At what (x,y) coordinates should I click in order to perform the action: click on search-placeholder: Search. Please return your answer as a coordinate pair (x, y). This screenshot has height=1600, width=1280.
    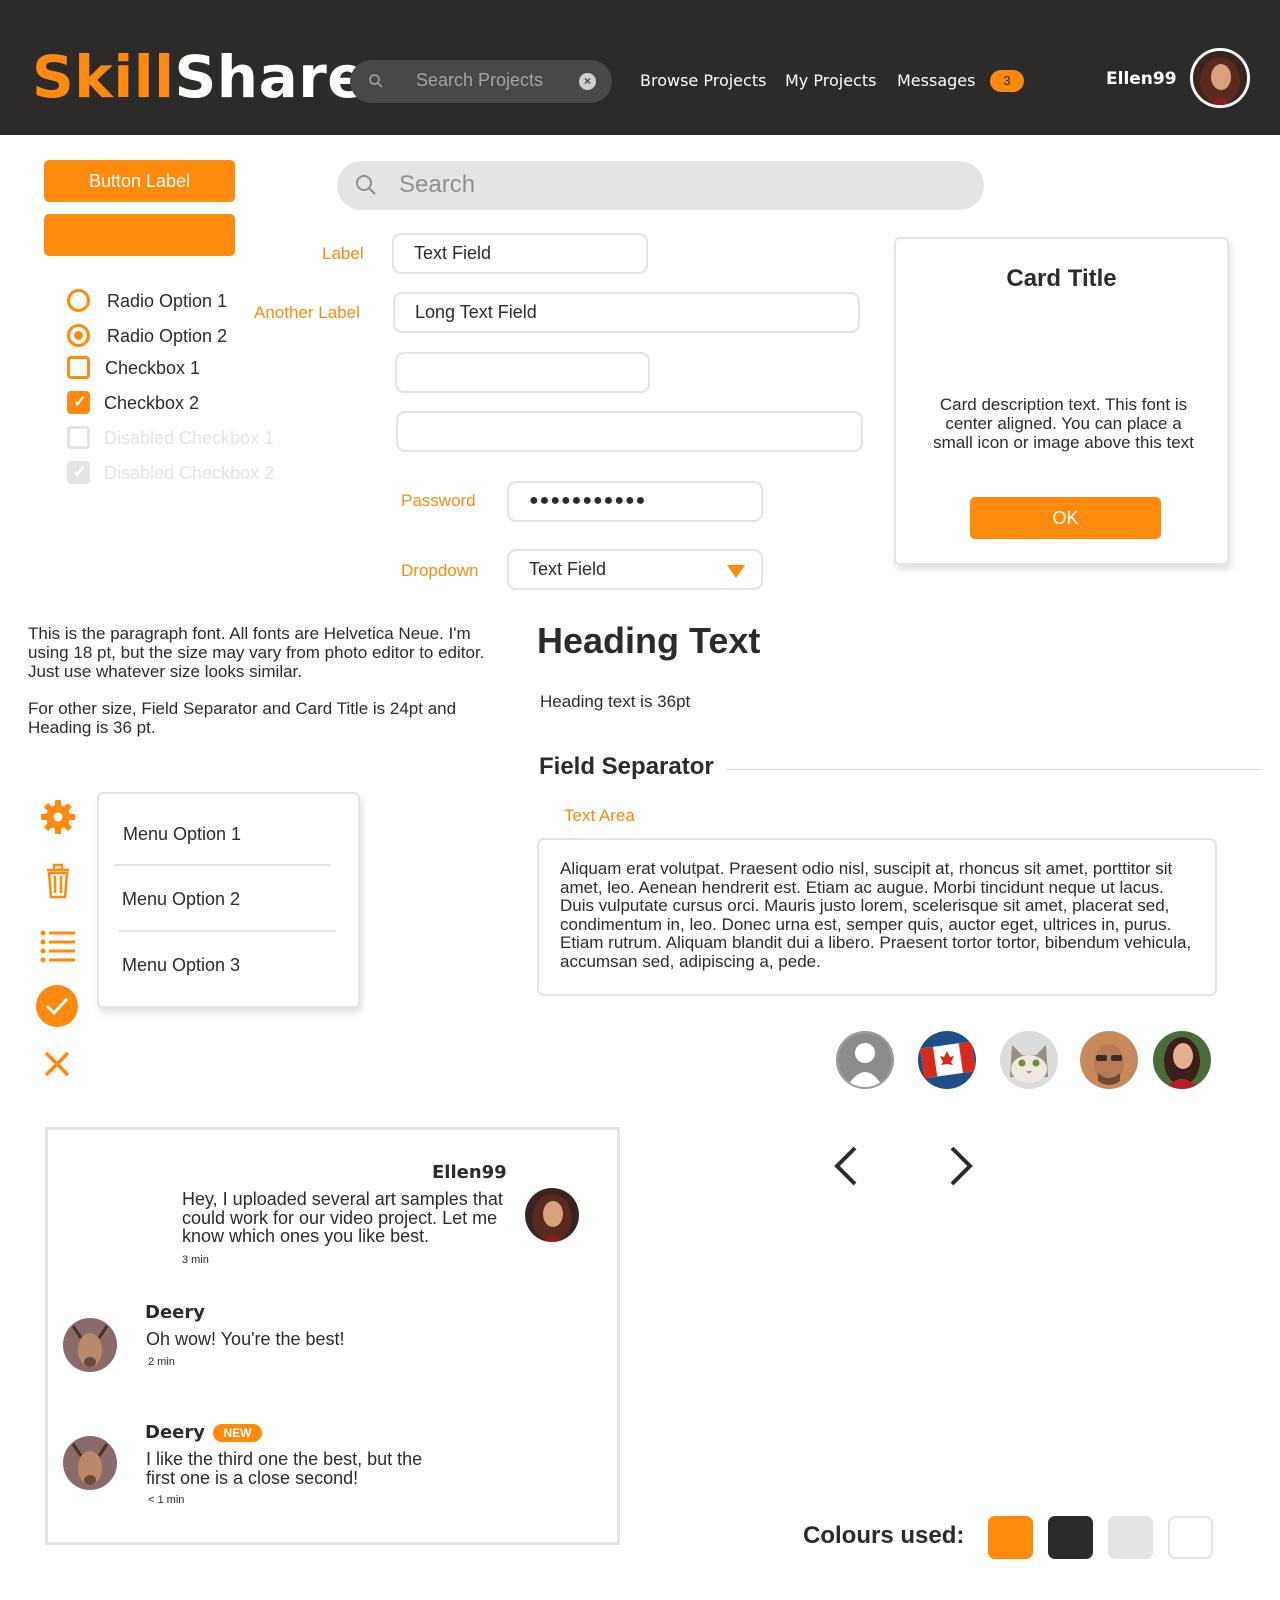
    Looking at the image, I should click on (437, 184).